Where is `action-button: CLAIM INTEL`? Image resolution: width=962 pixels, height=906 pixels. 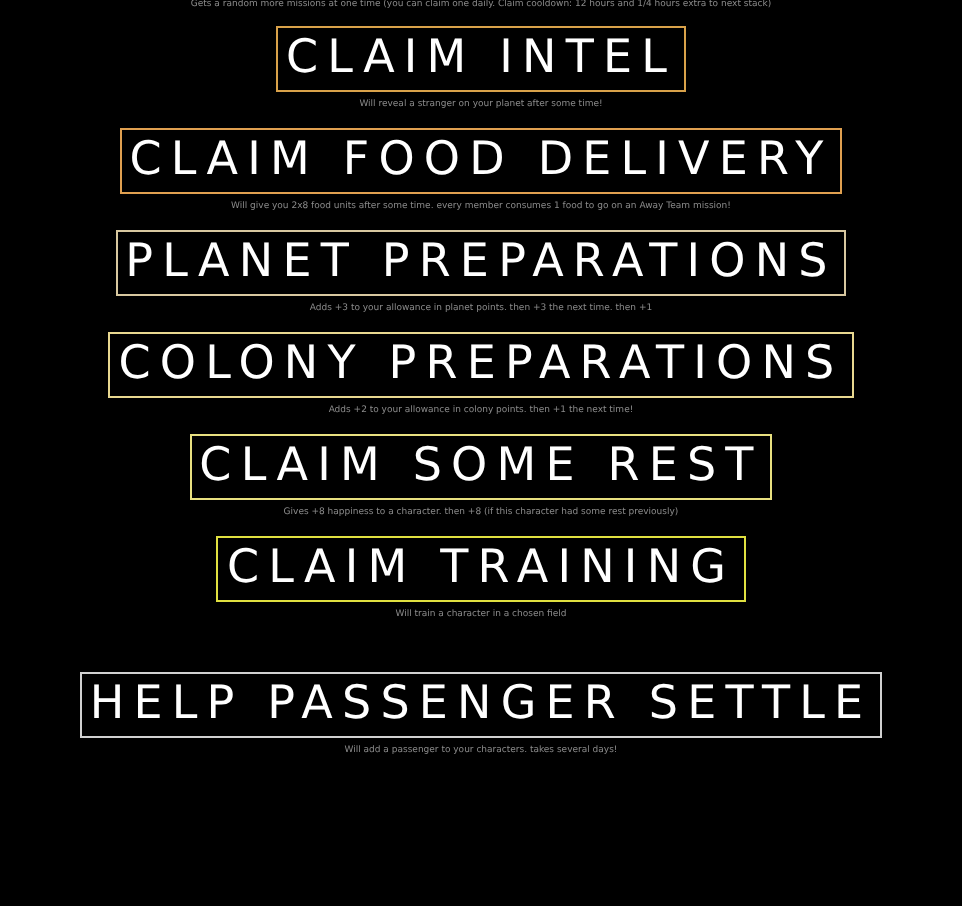
action-button: CLAIM INTEL is located at coordinates (481, 59).